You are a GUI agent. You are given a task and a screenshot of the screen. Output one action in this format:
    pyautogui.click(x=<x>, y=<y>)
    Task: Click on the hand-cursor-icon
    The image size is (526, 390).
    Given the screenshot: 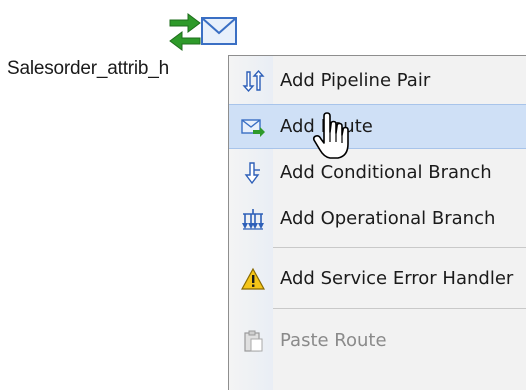 What is the action you would take?
    pyautogui.click(x=330, y=135)
    